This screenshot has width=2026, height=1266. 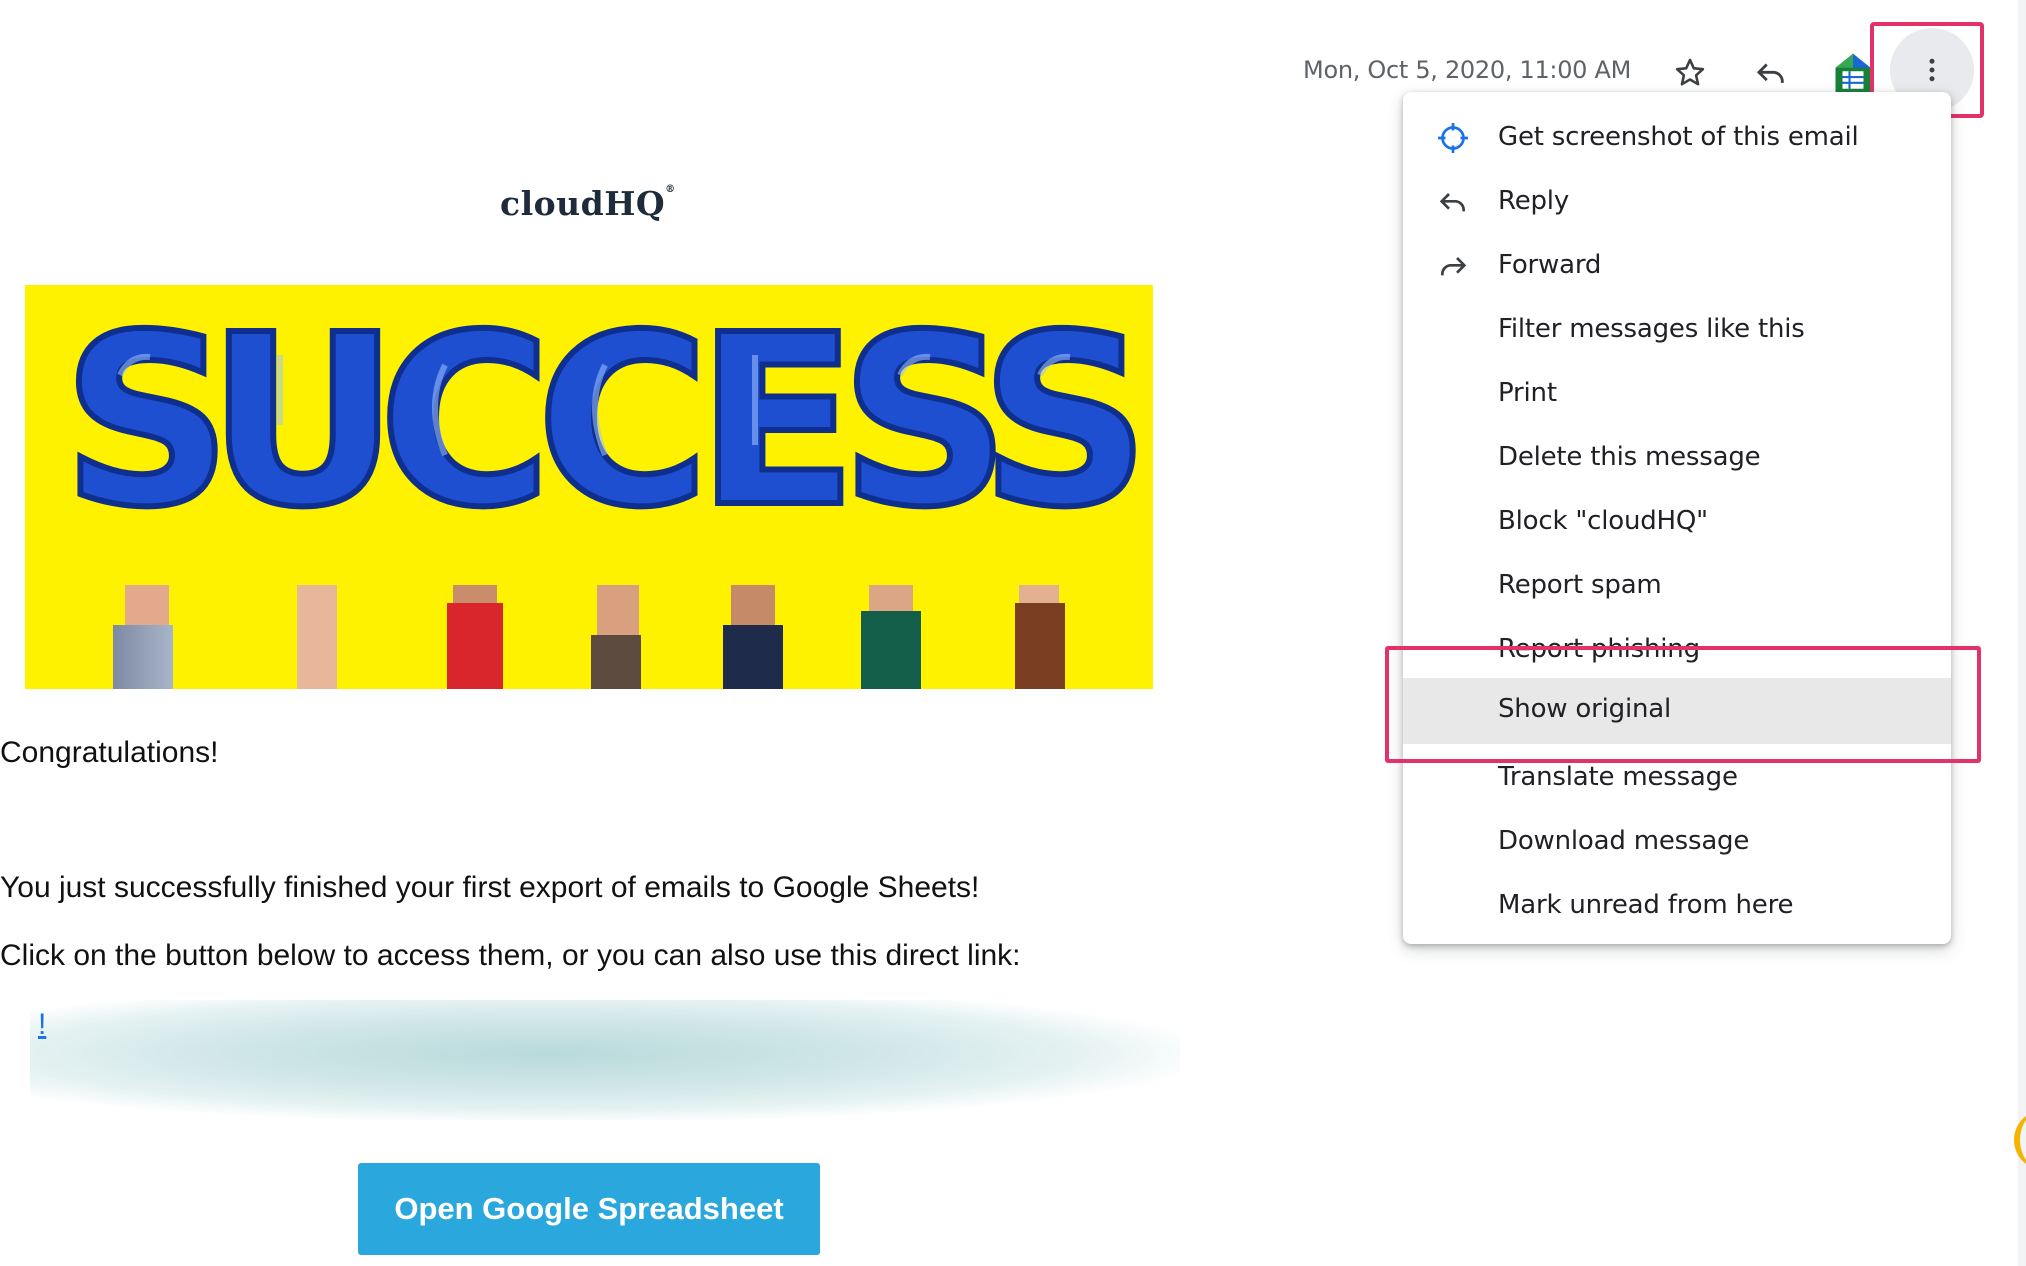 I want to click on direct-link: !, so click(x=42, y=1025).